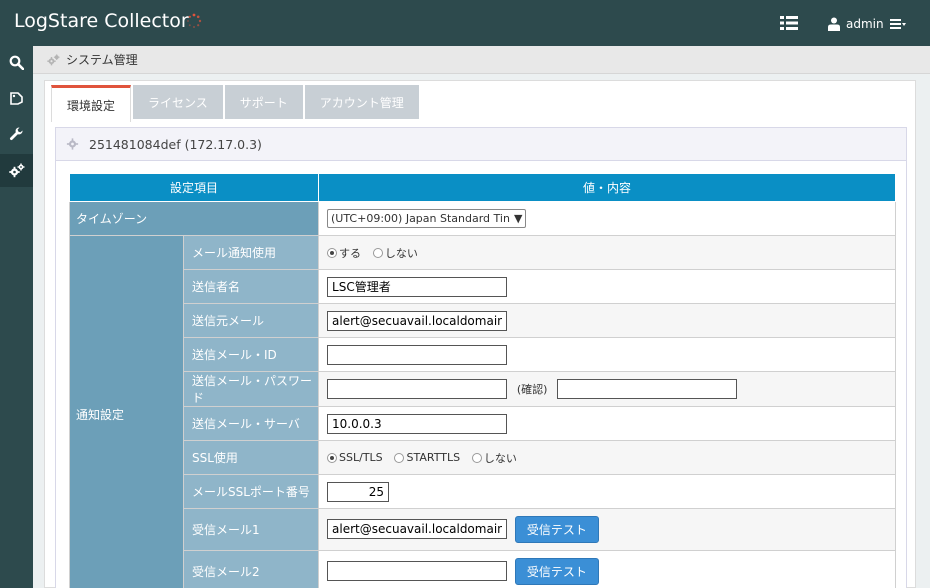 This screenshot has height=588, width=930. Describe the element at coordinates (251, 320) in the screenshot. I see `row-label-sender-mail: 送信元メール` at that location.